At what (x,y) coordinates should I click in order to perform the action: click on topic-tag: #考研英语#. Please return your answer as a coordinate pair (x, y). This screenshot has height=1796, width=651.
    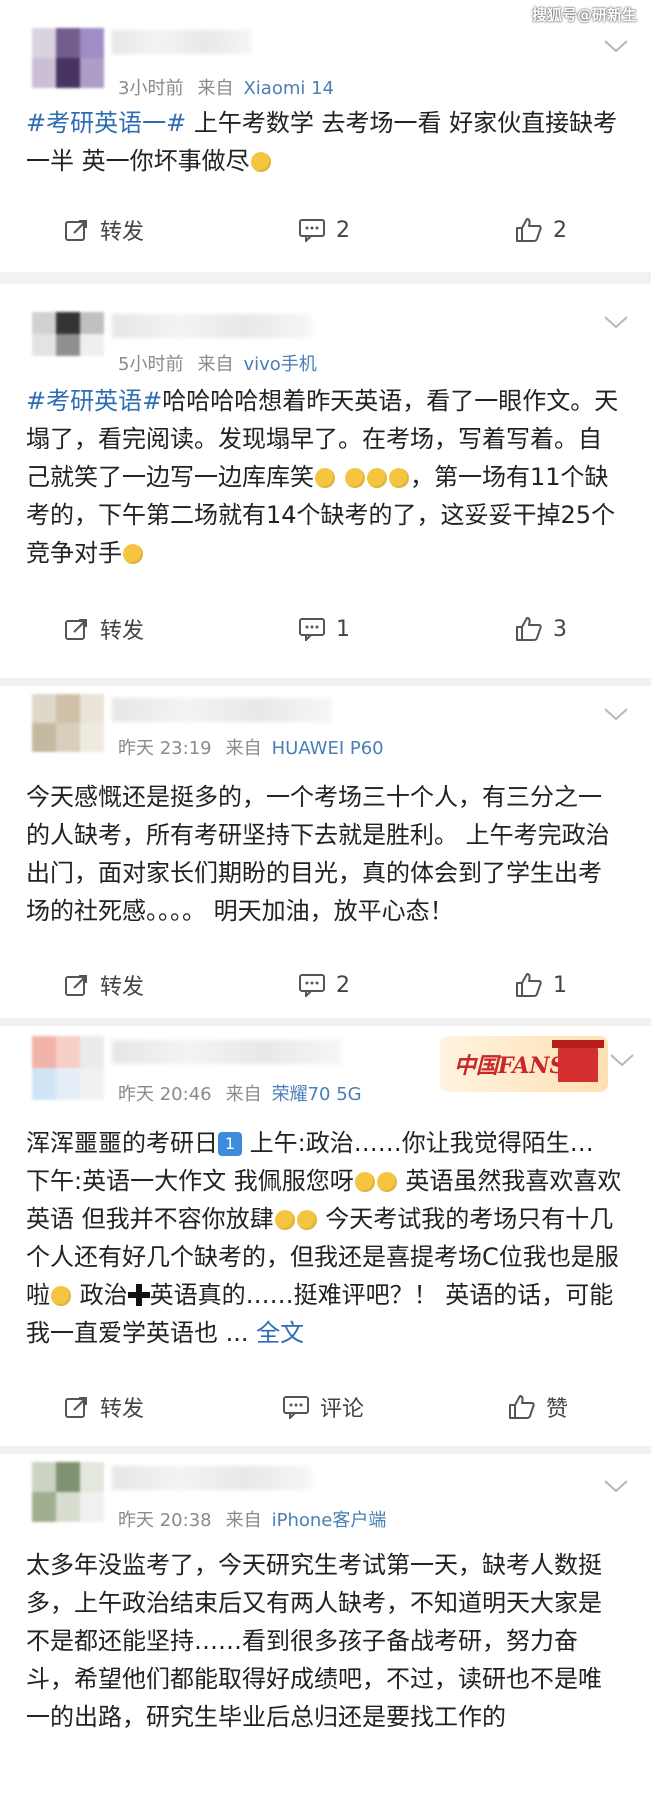
    Looking at the image, I should click on (94, 401).